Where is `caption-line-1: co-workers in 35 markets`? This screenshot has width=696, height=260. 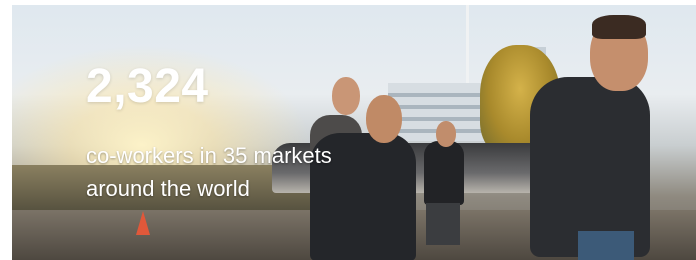
caption-line-1: co-workers in 35 markets is located at coordinates (209, 155).